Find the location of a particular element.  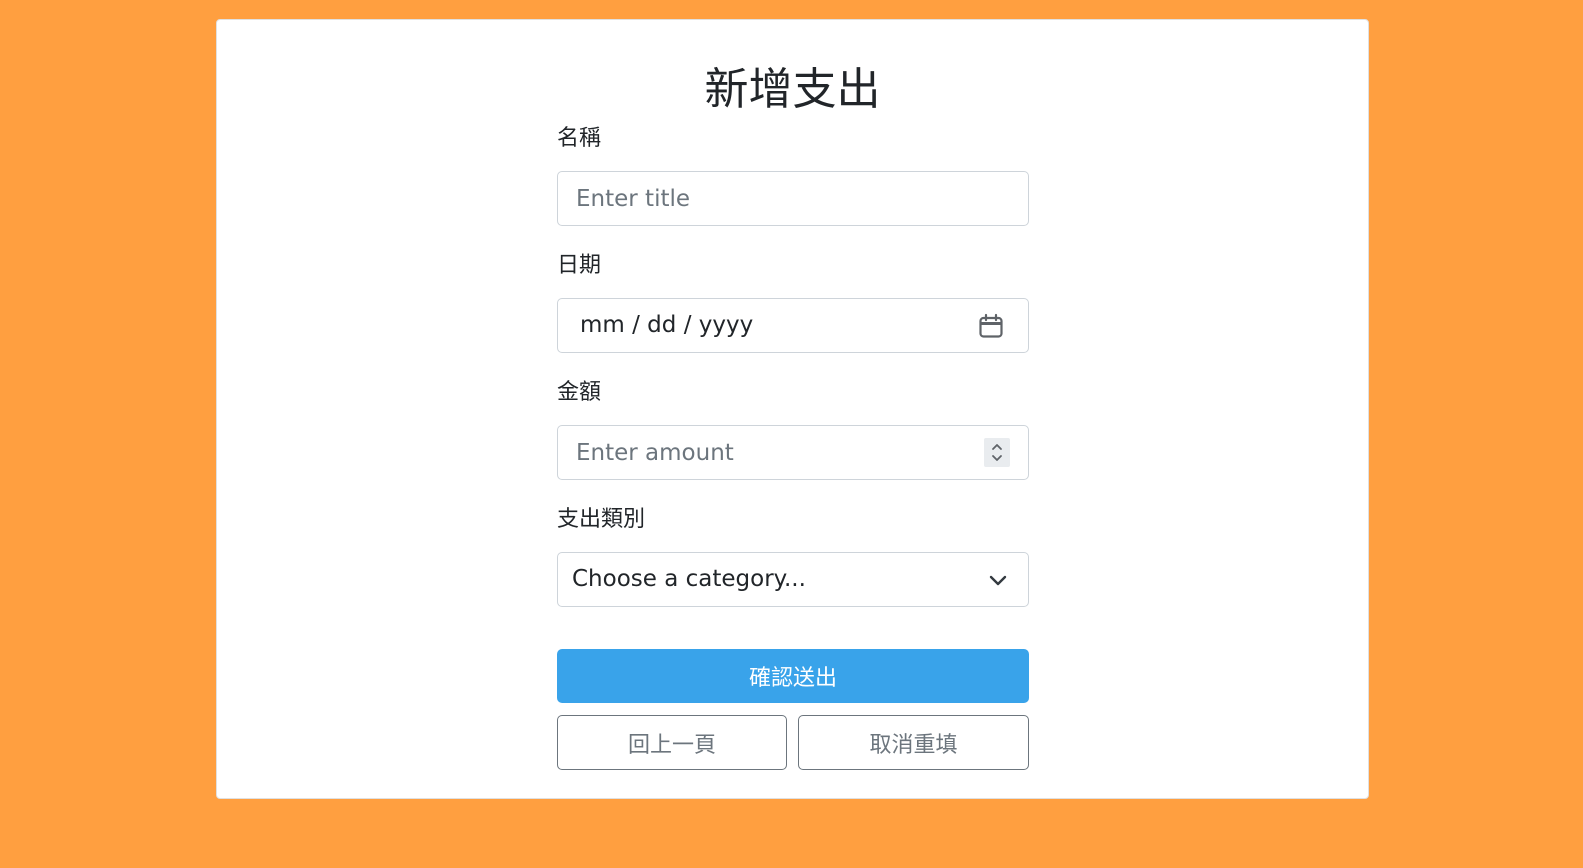

calendar-icon is located at coordinates (991, 326).